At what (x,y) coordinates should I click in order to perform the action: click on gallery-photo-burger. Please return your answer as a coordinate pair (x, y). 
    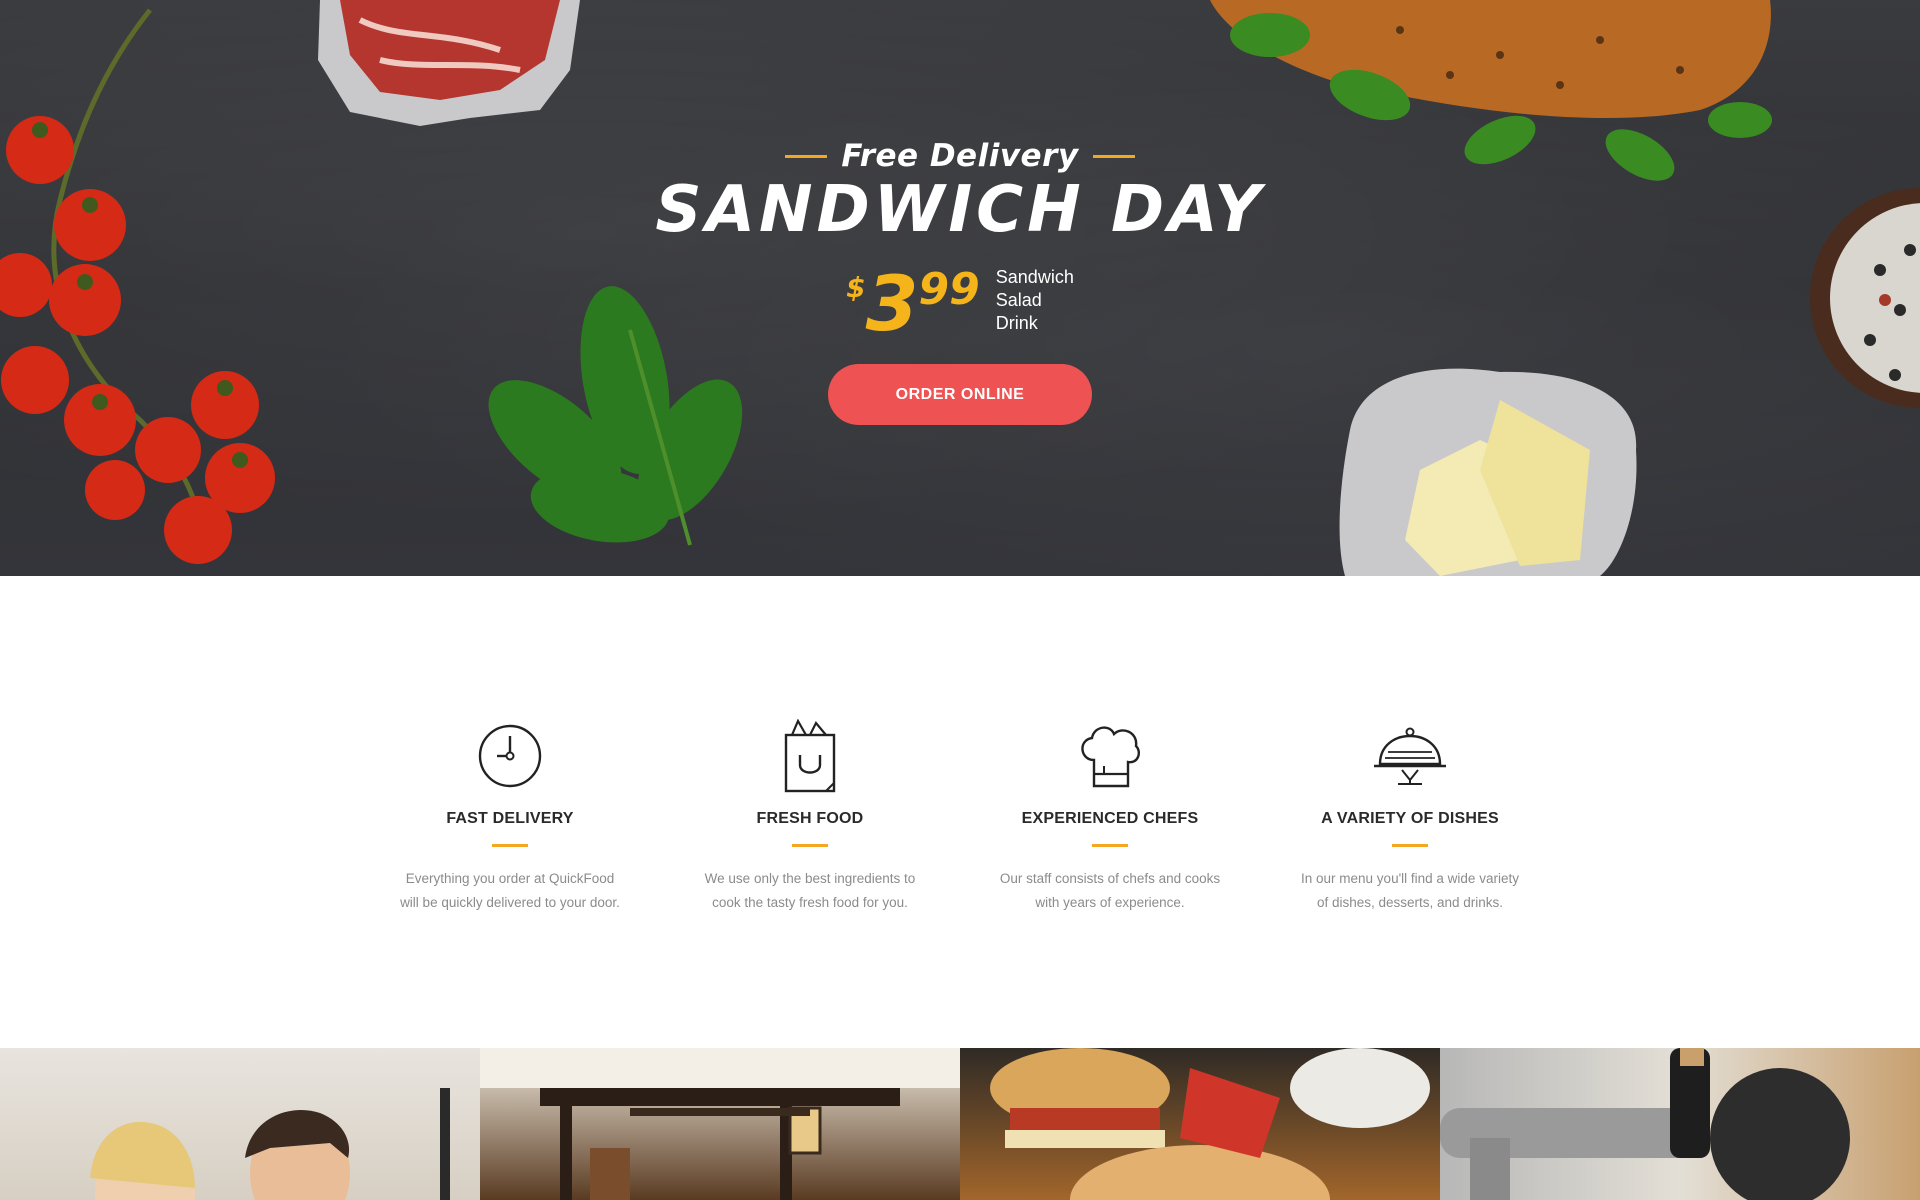
    Looking at the image, I should click on (1200, 1124).